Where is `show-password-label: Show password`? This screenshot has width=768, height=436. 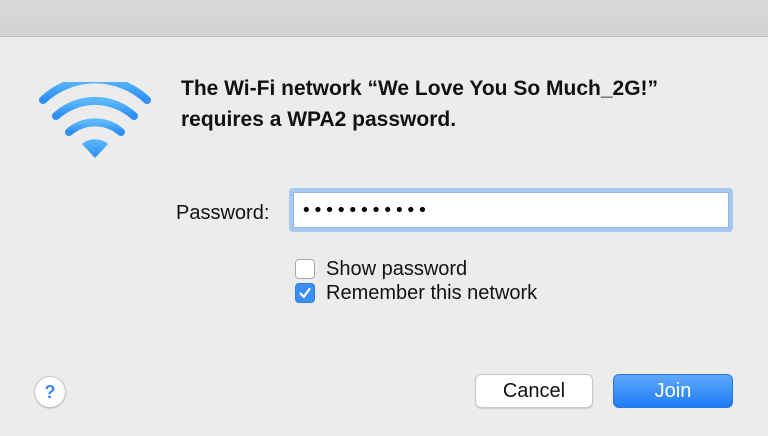 show-password-label: Show password is located at coordinates (396, 269).